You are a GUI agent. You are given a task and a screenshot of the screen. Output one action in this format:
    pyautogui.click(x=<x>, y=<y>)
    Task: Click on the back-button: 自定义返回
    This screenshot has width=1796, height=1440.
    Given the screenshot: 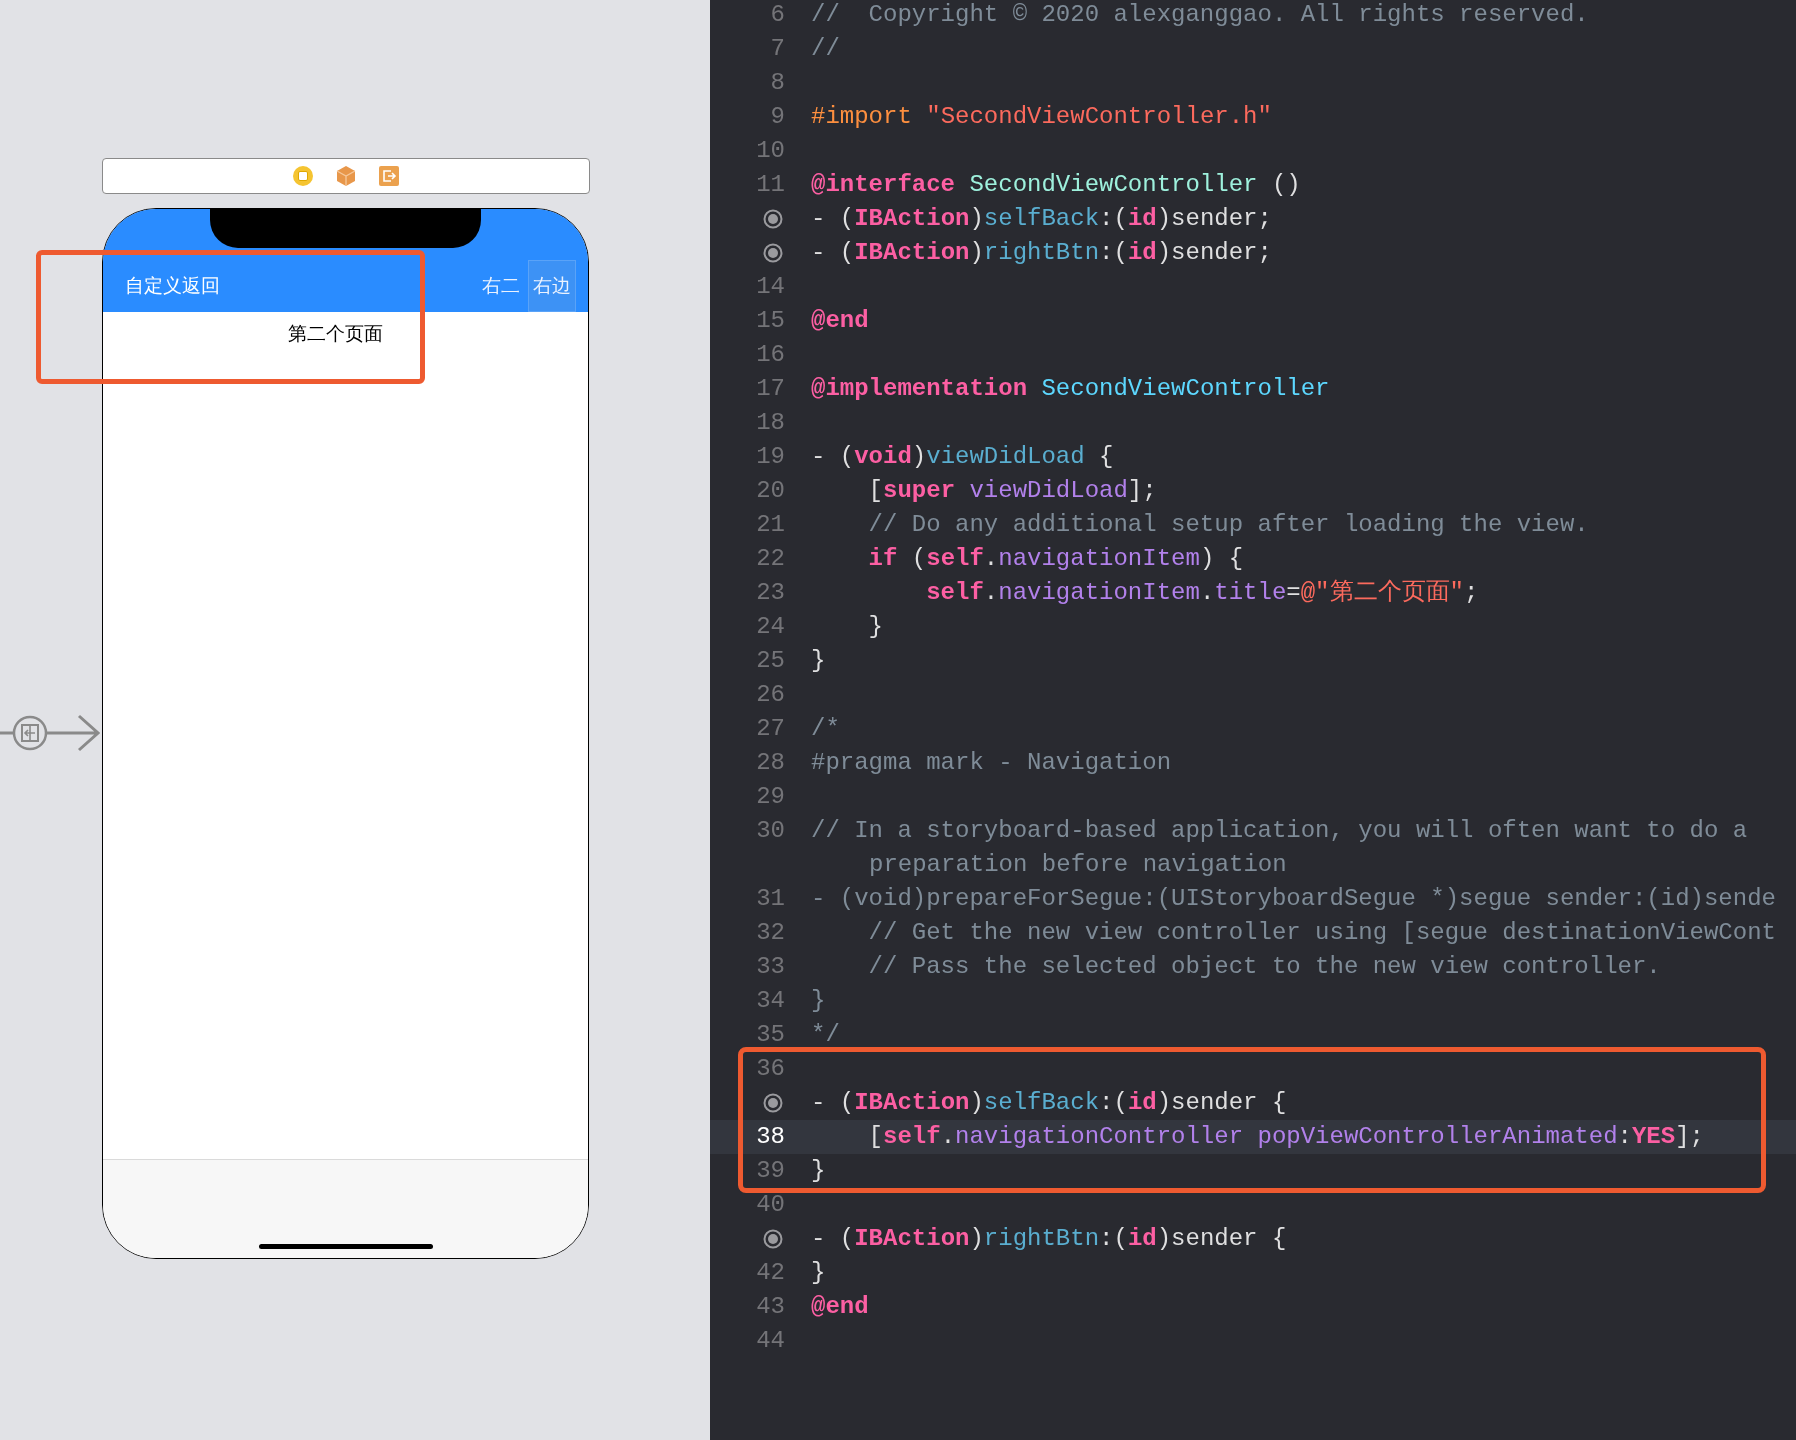 What is the action you would take?
    pyautogui.click(x=172, y=286)
    